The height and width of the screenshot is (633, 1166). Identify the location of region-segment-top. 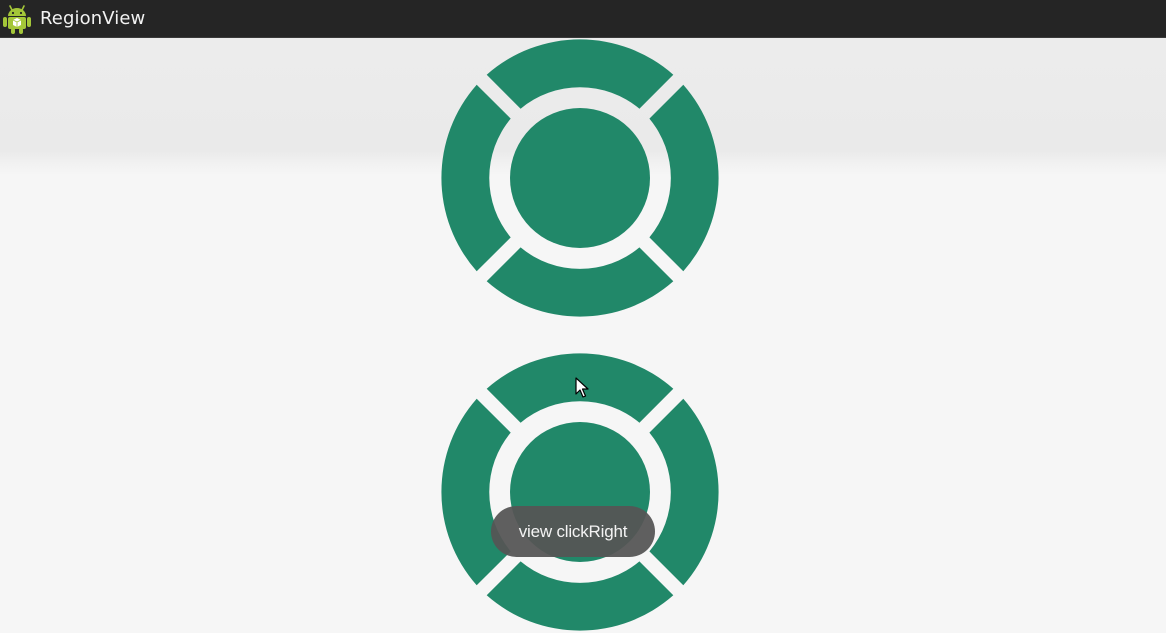
(580, 74).